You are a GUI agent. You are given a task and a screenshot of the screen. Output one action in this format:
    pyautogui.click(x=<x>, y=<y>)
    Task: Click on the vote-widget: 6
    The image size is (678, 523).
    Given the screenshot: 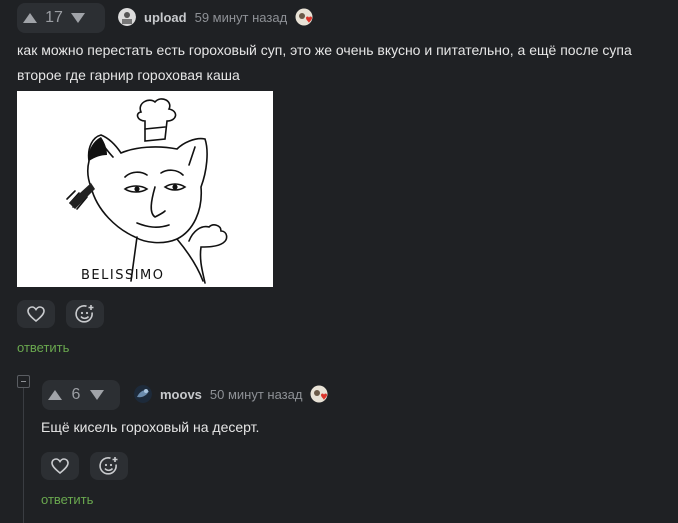 What is the action you would take?
    pyautogui.click(x=81, y=395)
    